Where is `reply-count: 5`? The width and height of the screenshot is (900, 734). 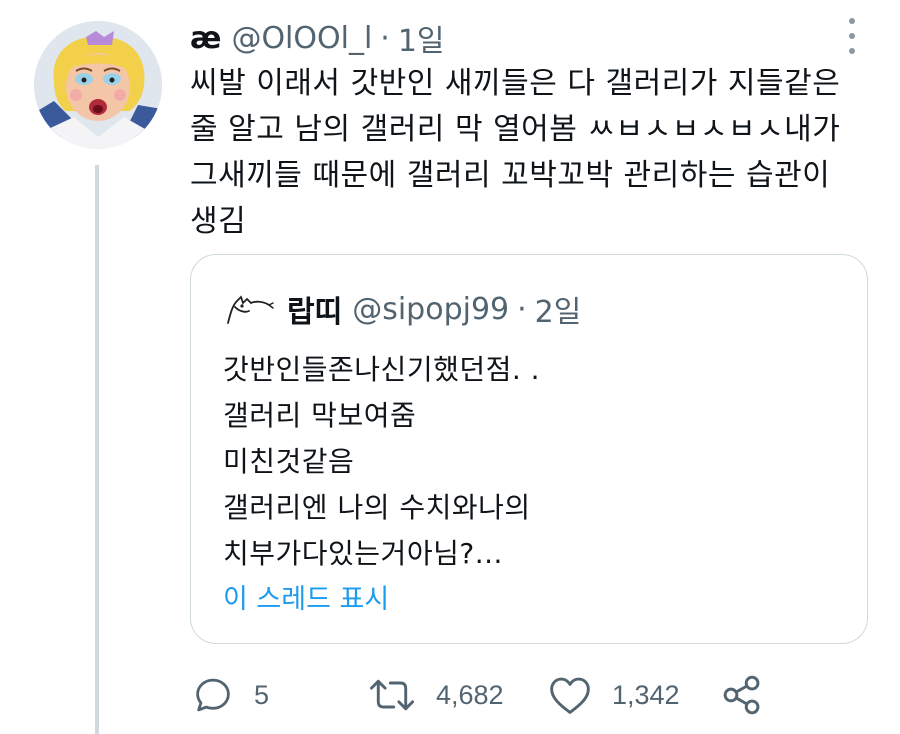 reply-count: 5 is located at coordinates (262, 694).